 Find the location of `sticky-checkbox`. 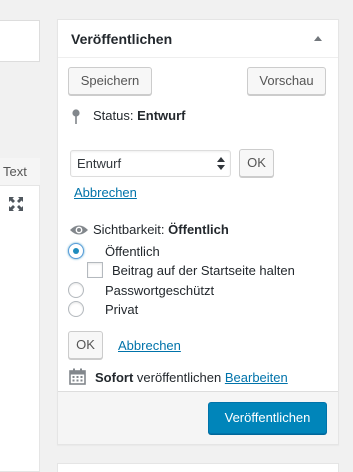

sticky-checkbox is located at coordinates (95, 270).